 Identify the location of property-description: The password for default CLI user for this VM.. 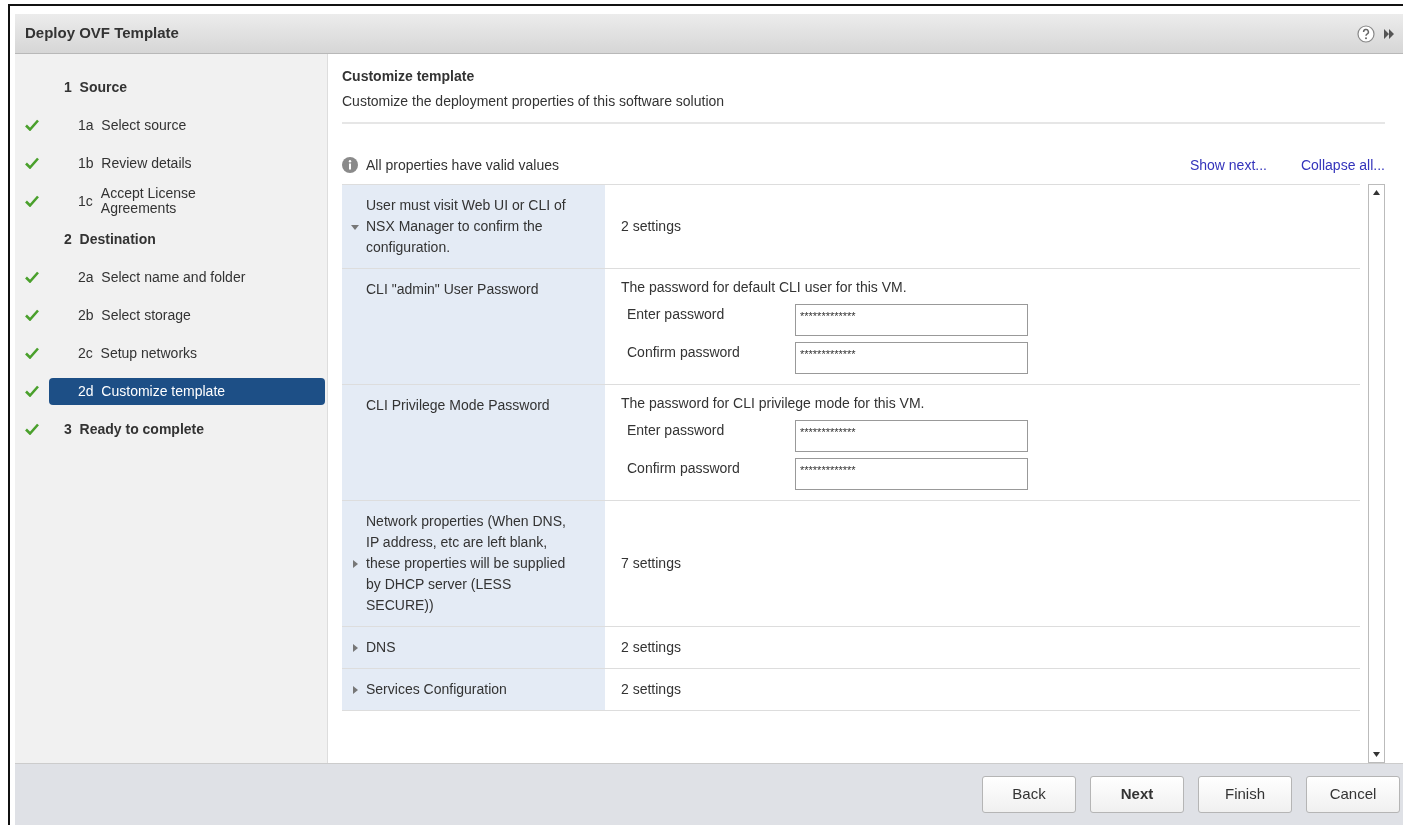
(764, 287).